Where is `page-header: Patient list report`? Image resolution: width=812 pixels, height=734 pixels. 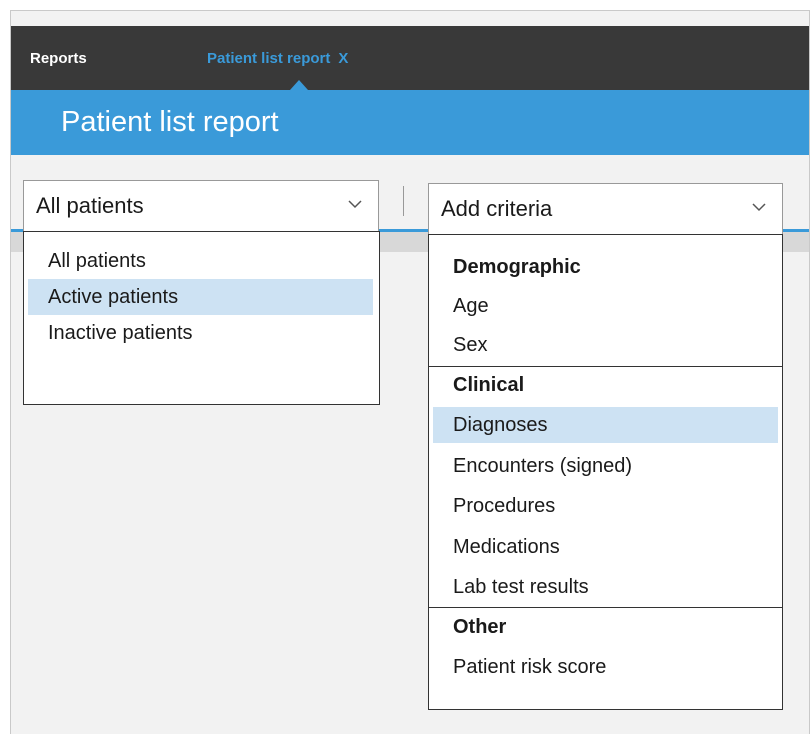 page-header: Patient list report is located at coordinates (410, 122).